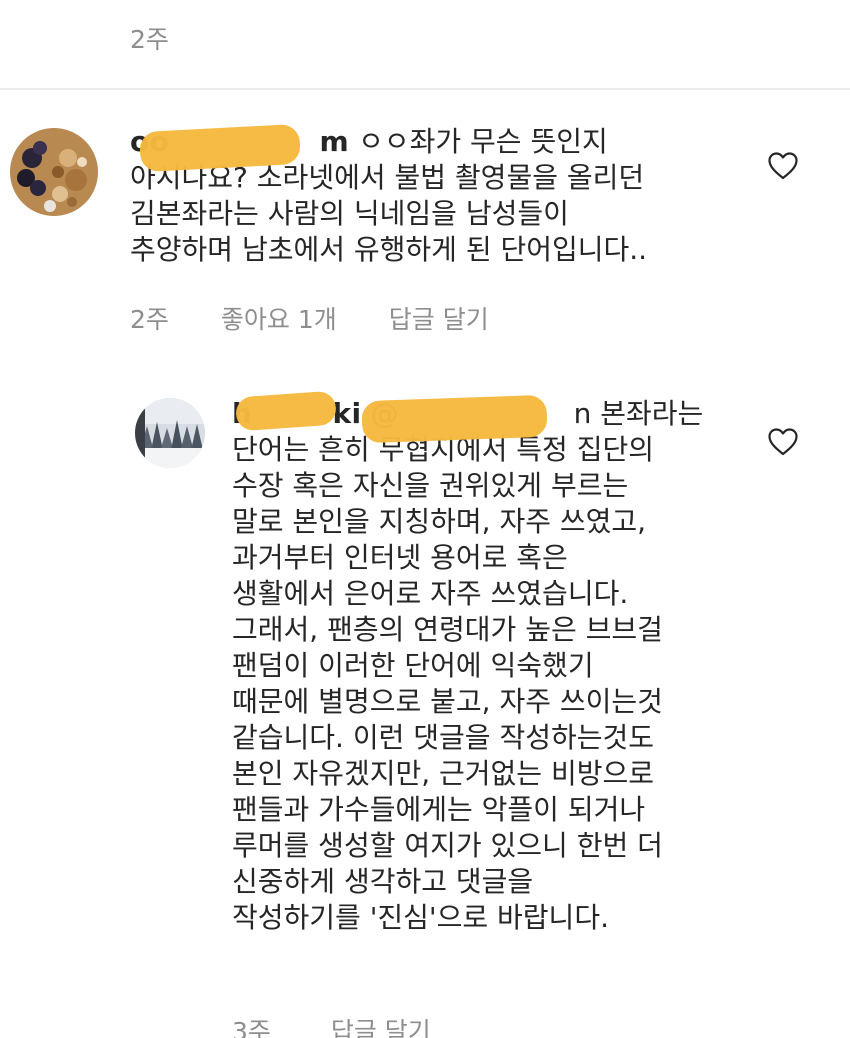 This screenshot has height=1038, width=850. I want to click on comment2-time: 3주, so click(251, 1027).